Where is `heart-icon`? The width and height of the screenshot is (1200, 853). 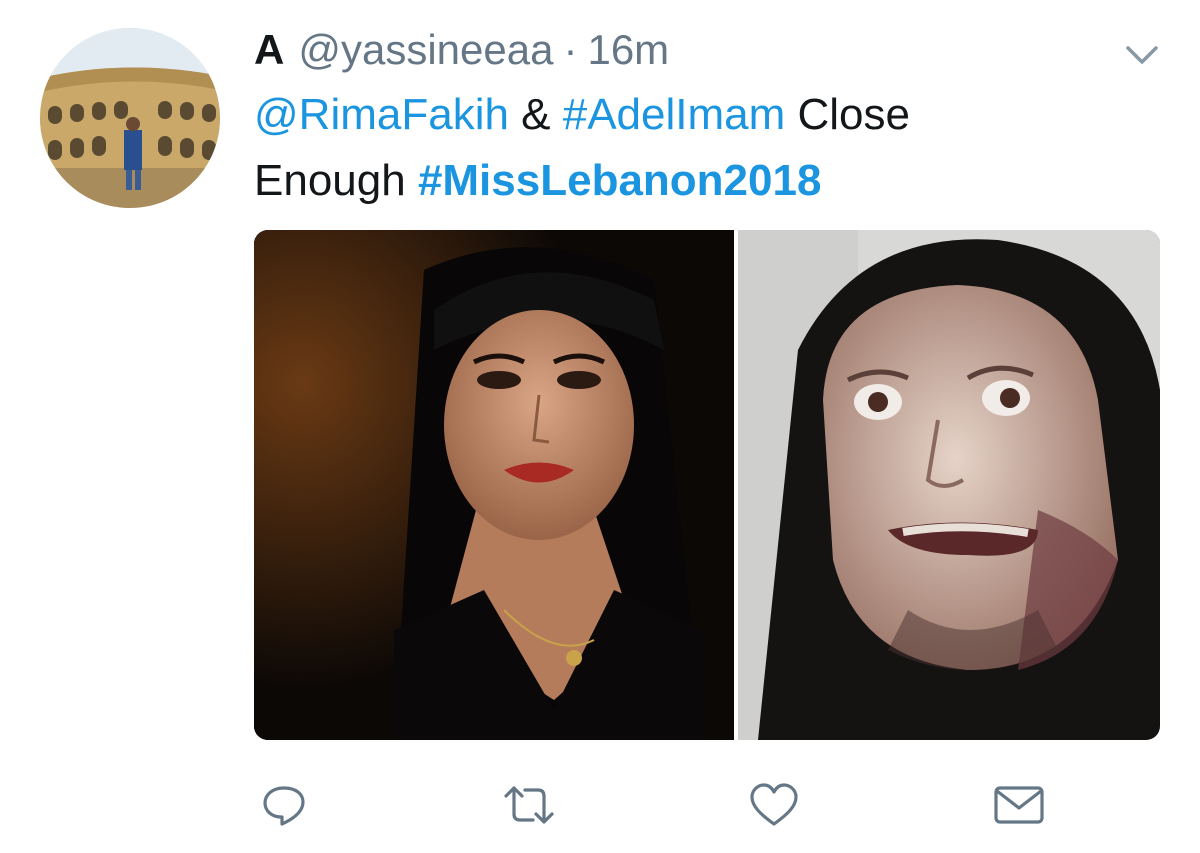
heart-icon is located at coordinates (774, 804).